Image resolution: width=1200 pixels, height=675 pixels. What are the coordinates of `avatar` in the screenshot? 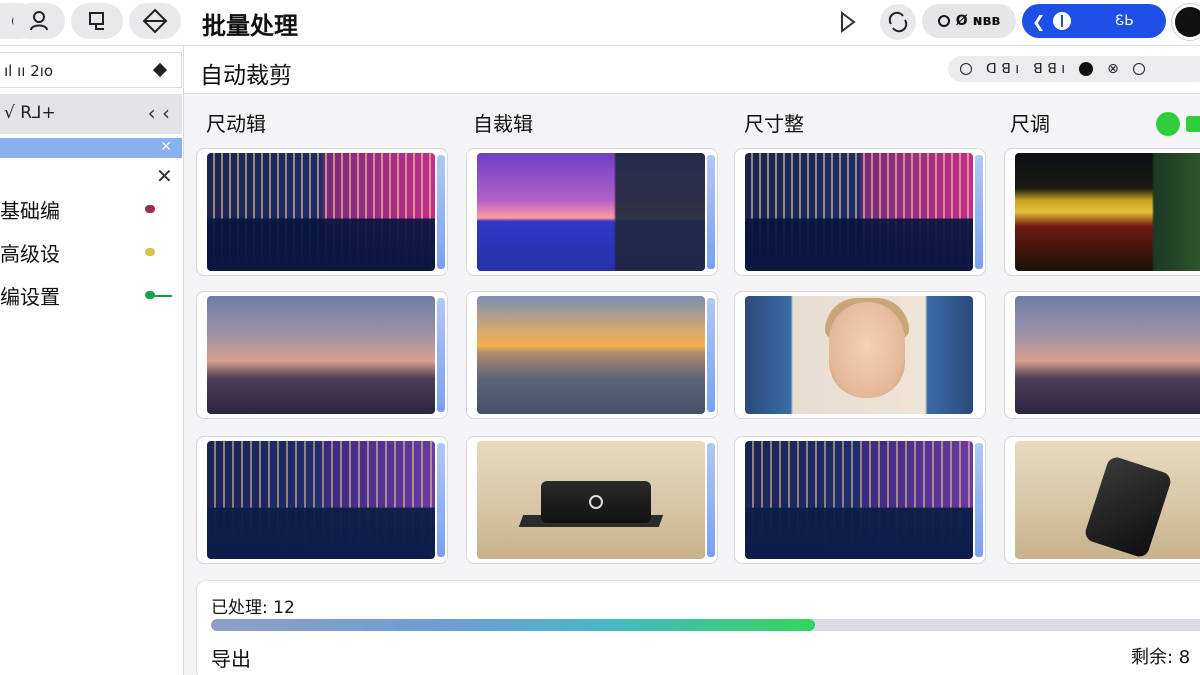 It's located at (1186, 22).